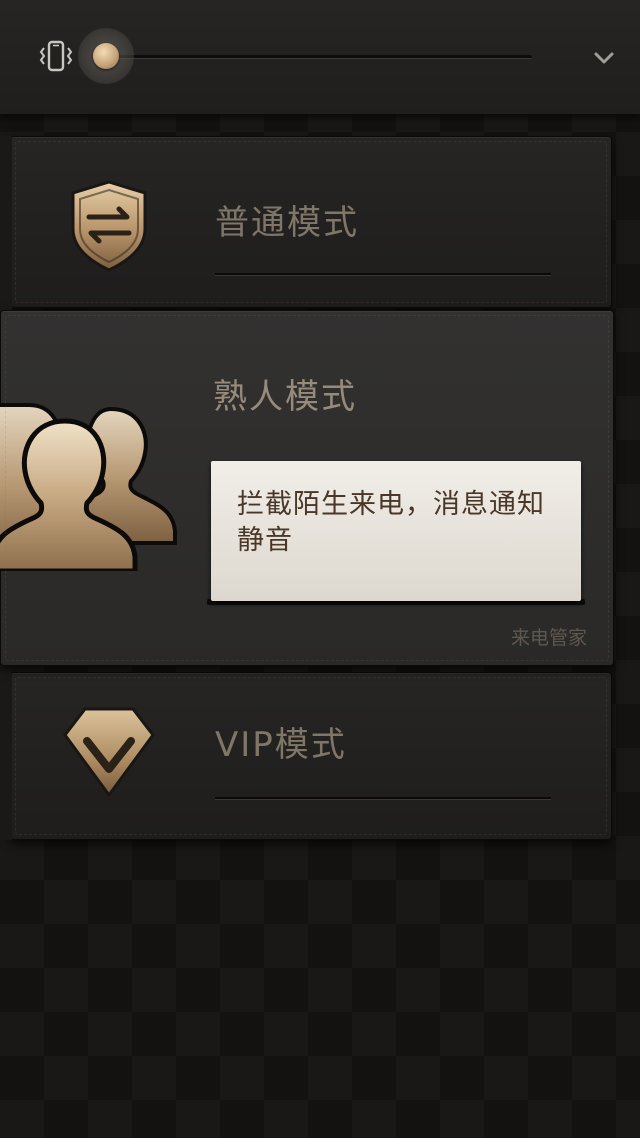  What do you see at coordinates (383, 274) in the screenshot?
I see `mode-divider-normal` at bounding box center [383, 274].